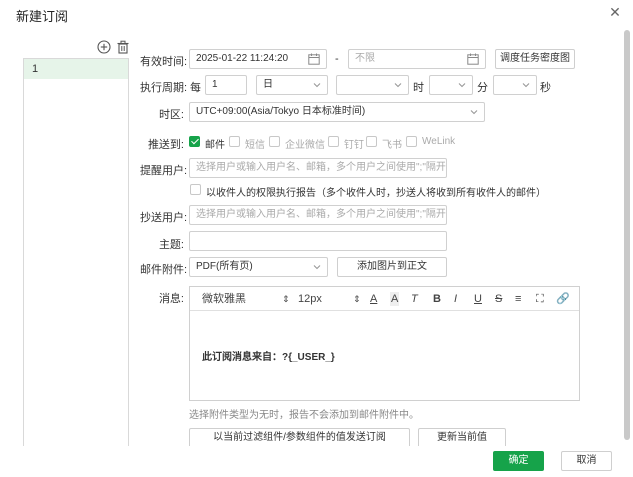 This screenshot has width=633, height=477. Describe the element at coordinates (498, 299) in the screenshot. I see `strikethrough-icon: S` at that location.